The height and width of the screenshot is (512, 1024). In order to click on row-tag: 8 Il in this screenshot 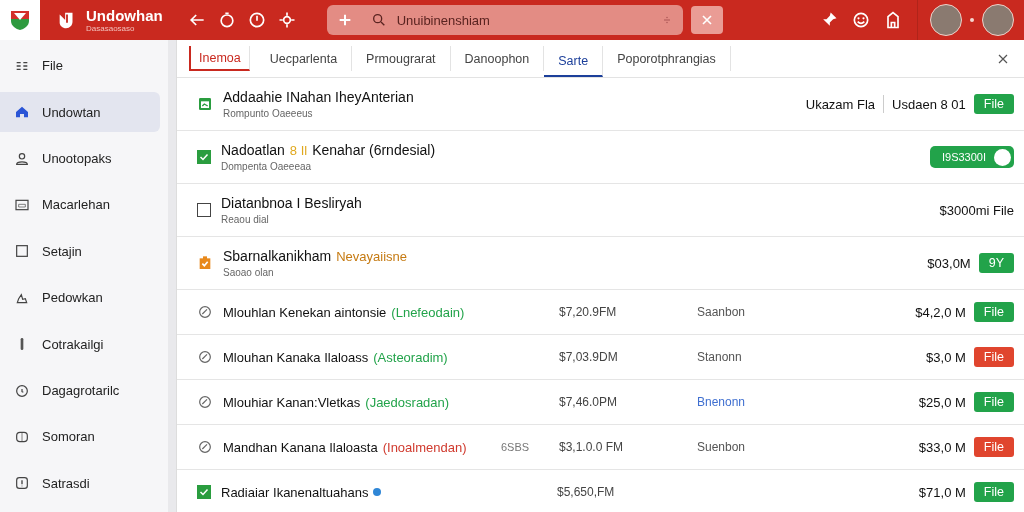, I will do `click(298, 150)`.